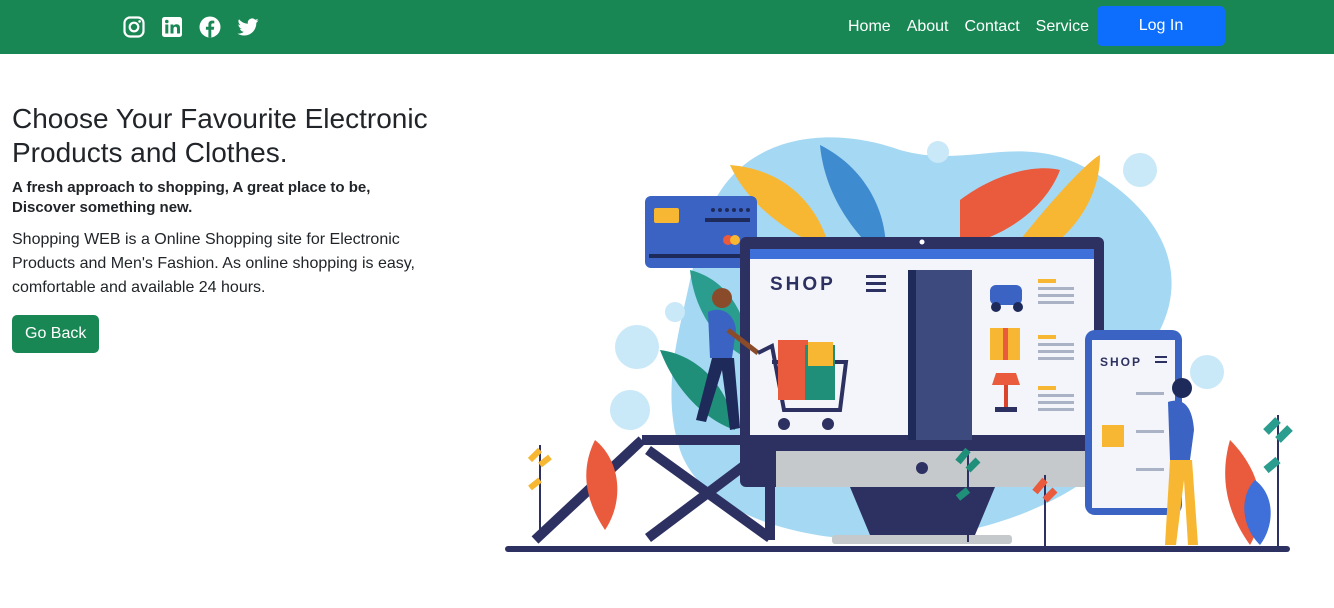 The image size is (1334, 608). Describe the element at coordinates (1062, 27) in the screenshot. I see `nav-link-service: Service` at that location.